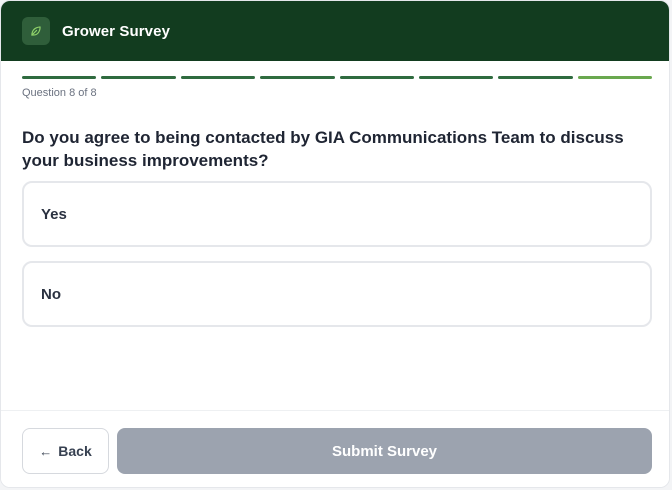 The width and height of the screenshot is (672, 490). I want to click on submit-survey-button: Submit Survey, so click(384, 451).